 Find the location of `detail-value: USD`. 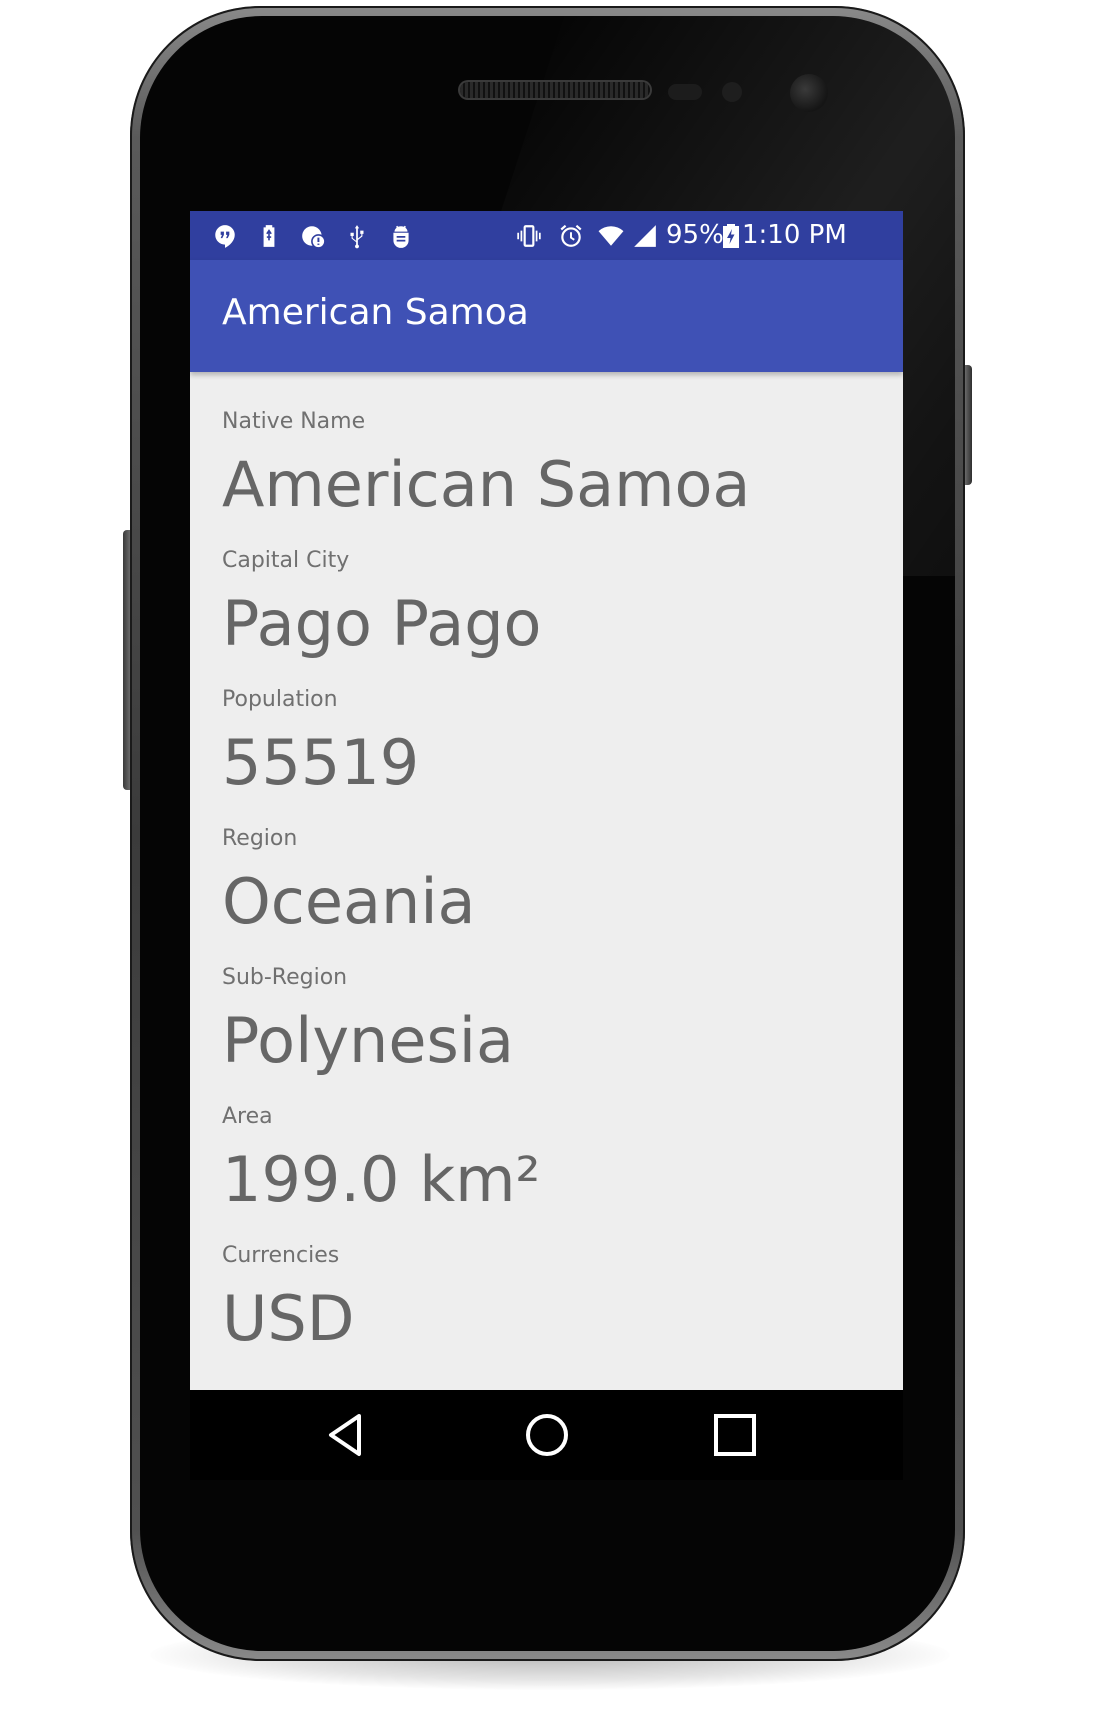

detail-value: USD is located at coordinates (288, 1318).